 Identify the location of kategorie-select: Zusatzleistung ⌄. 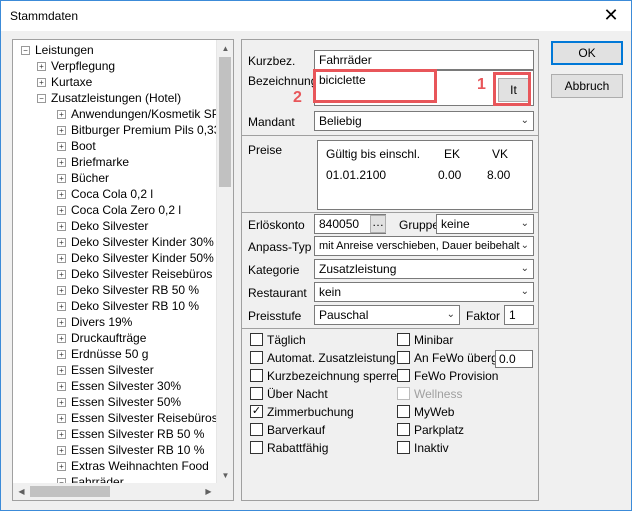
(424, 269).